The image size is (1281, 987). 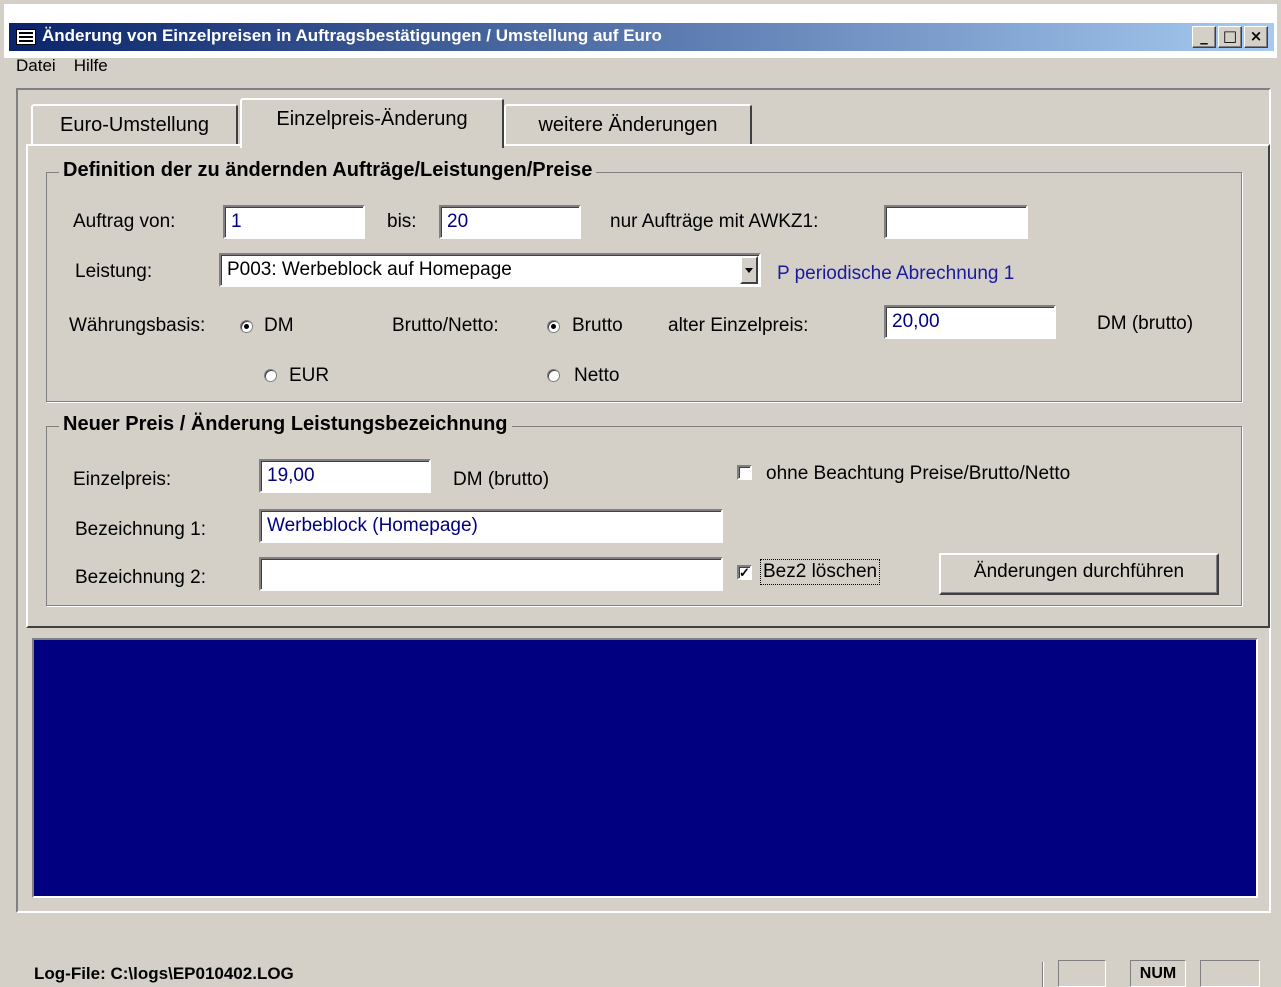 I want to click on radio-dm, so click(x=246, y=326).